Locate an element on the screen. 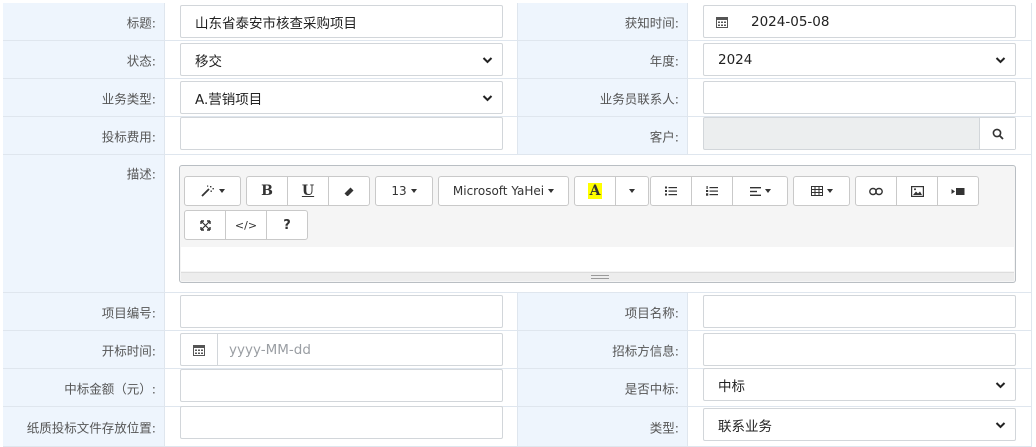 This screenshot has height=447, width=1036. customer-input is located at coordinates (859, 133).